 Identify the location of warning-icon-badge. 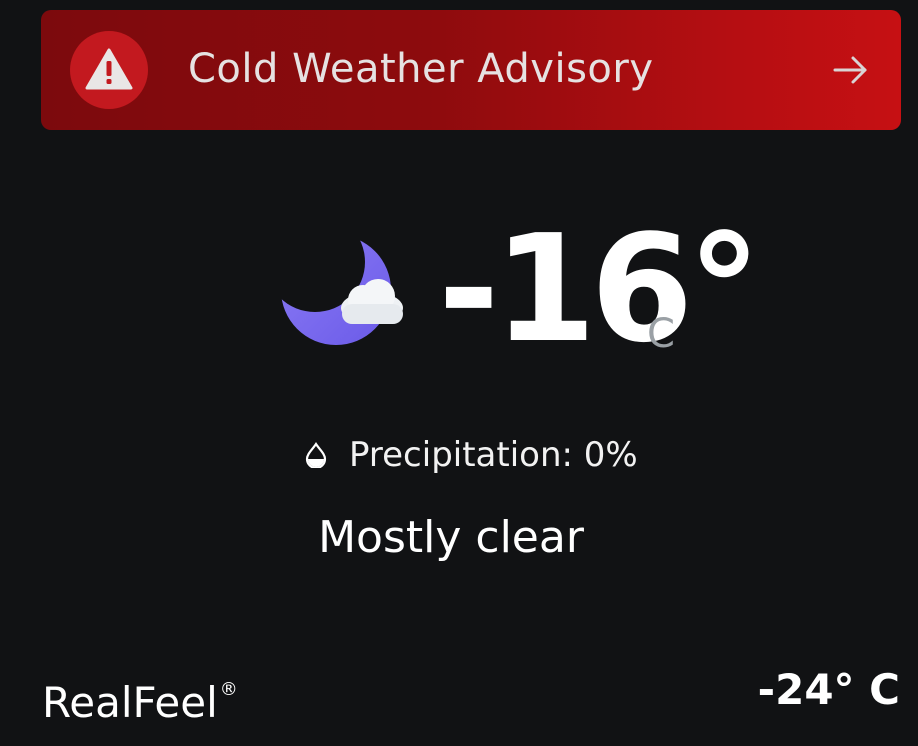
(109, 70).